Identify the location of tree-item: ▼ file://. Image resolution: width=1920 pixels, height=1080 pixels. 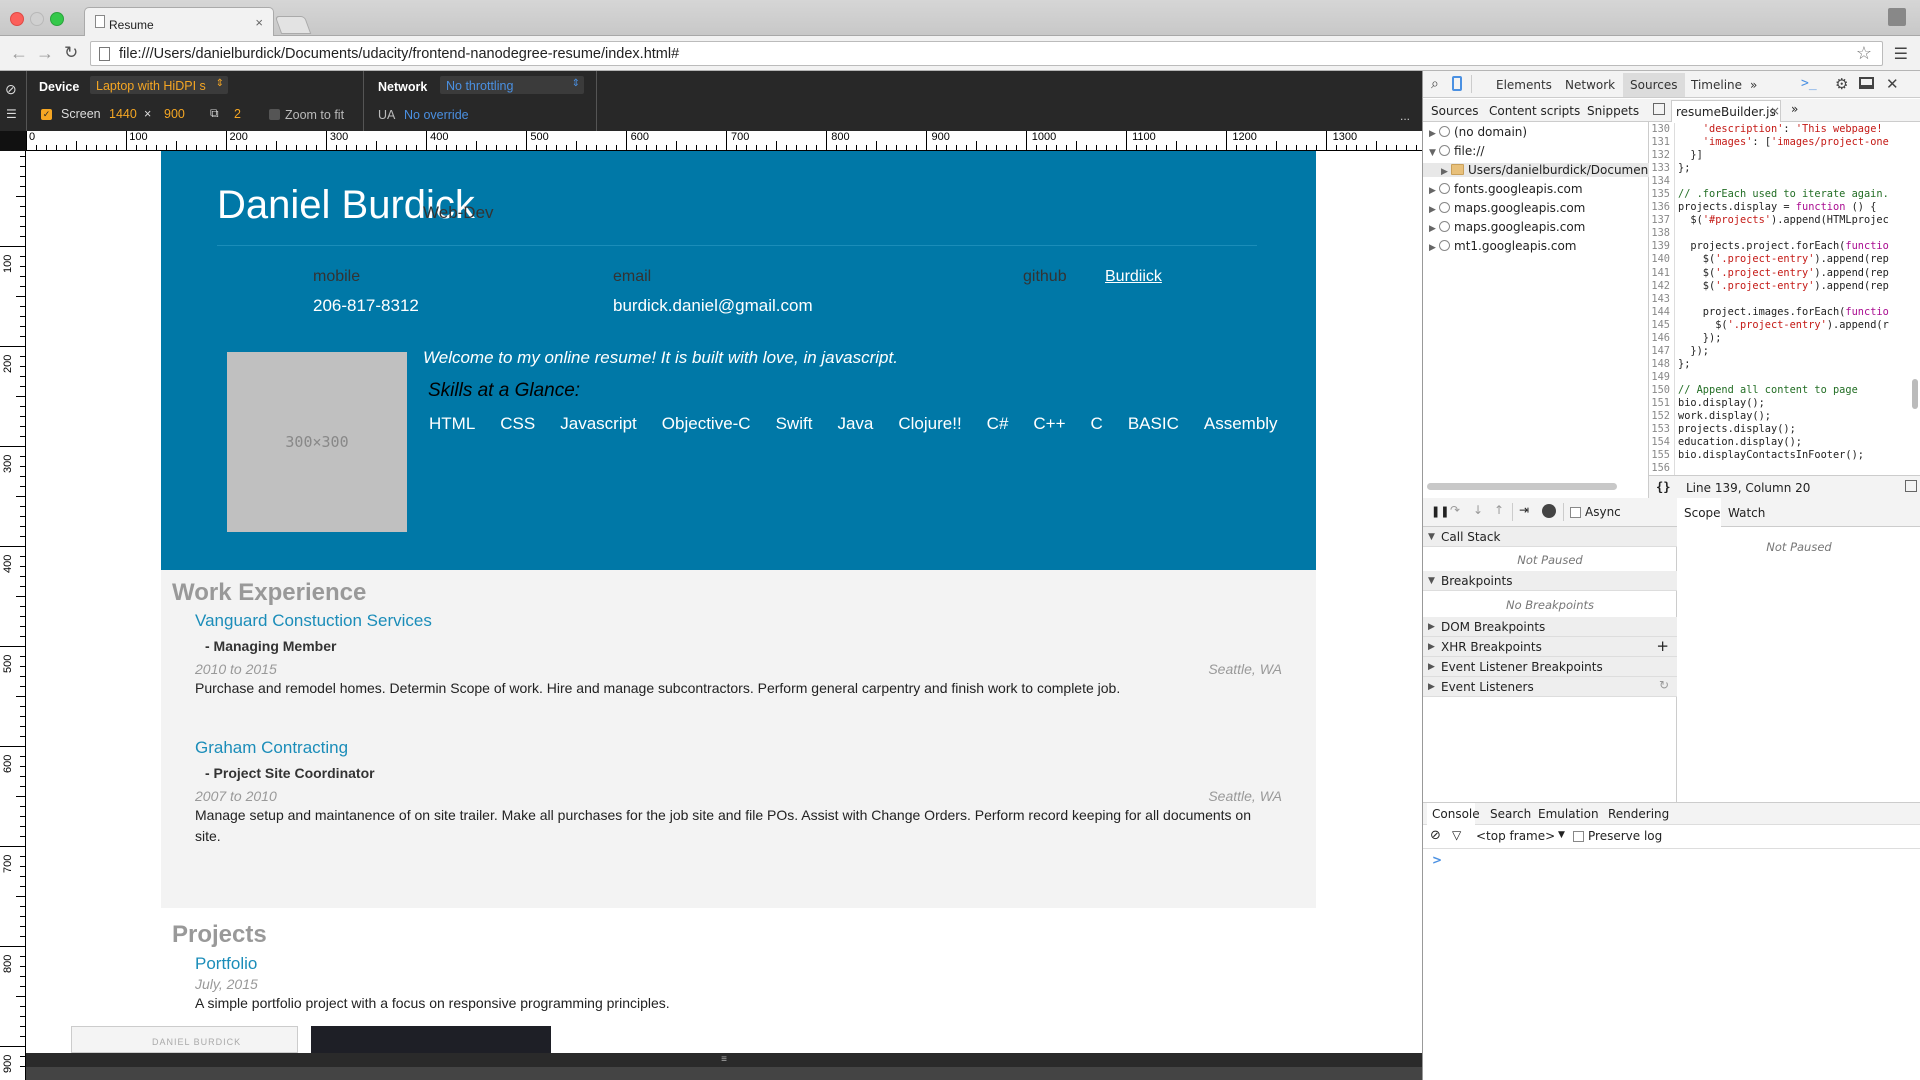
(1453, 151).